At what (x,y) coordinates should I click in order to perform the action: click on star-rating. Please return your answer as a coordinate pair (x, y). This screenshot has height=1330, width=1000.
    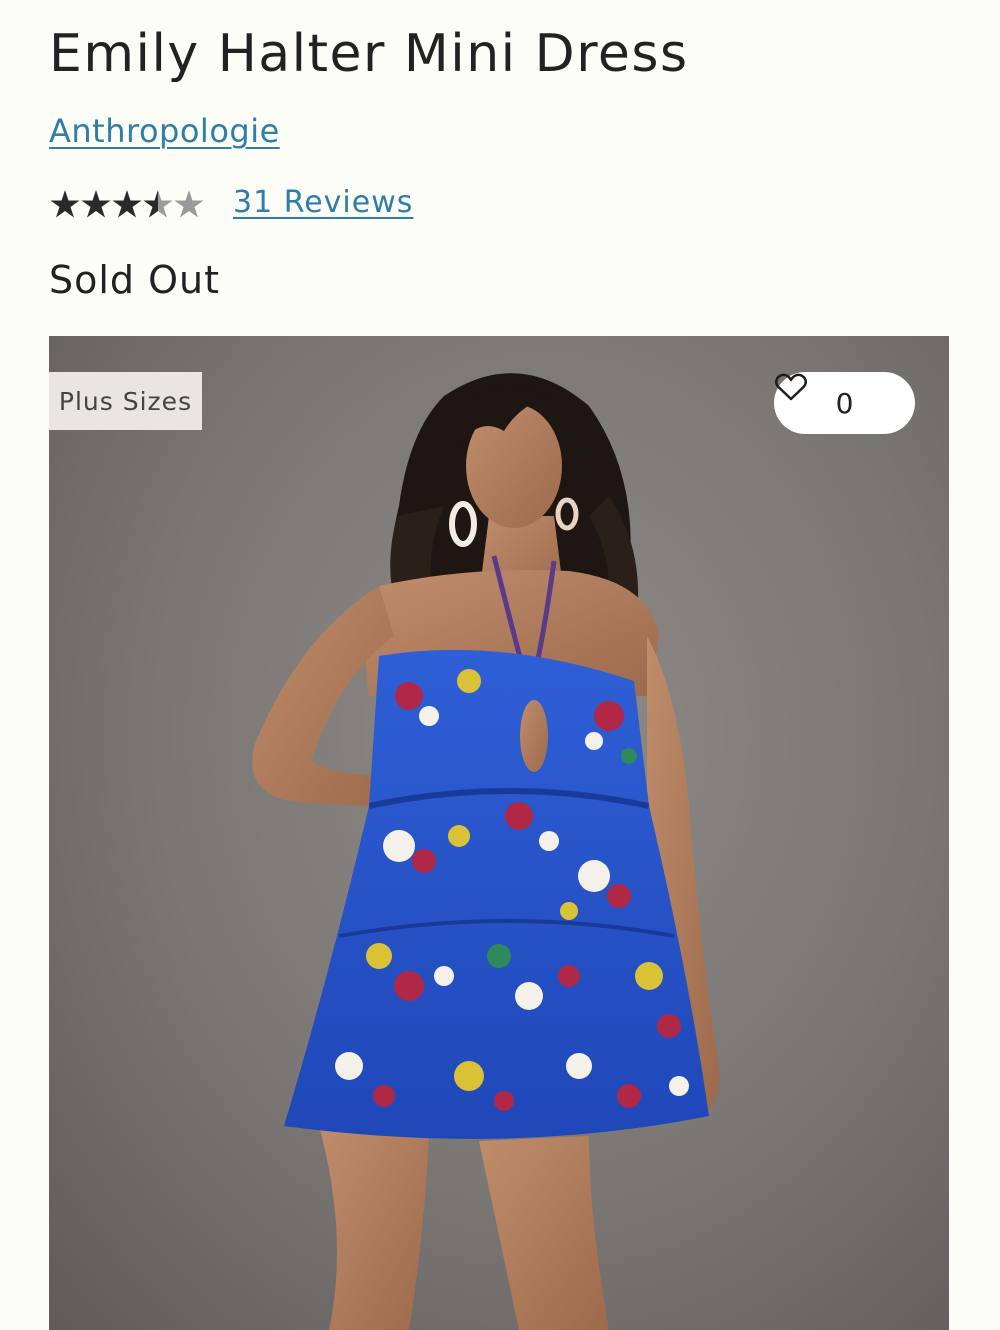
    Looking at the image, I should click on (129, 202).